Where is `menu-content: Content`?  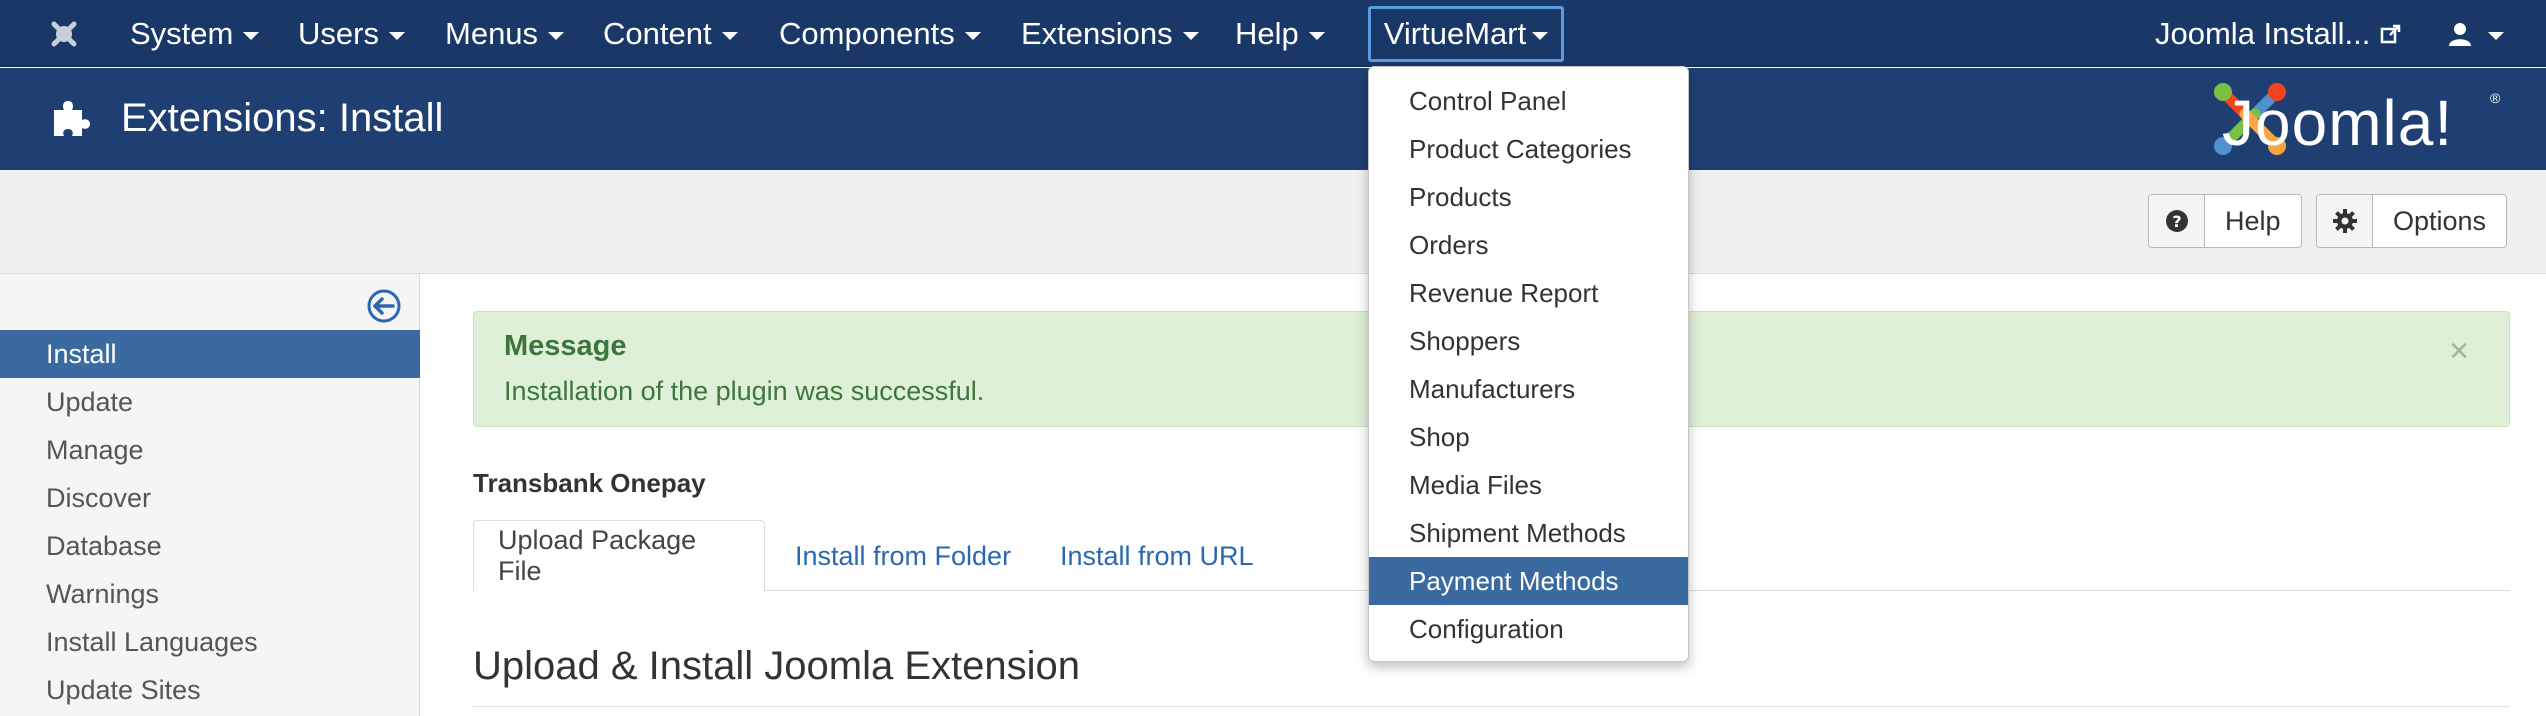 menu-content: Content is located at coordinates (670, 33).